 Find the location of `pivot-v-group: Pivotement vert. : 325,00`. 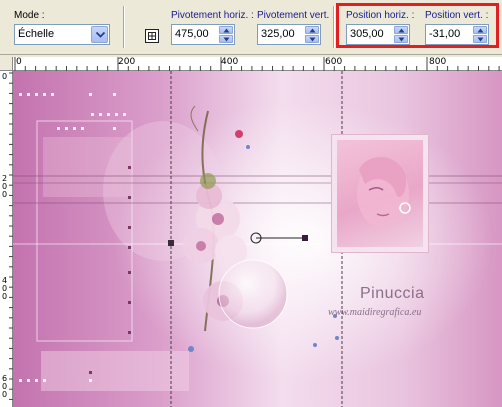

pivot-v-group: Pivotement vert. : 325,00 is located at coordinates (296, 27).